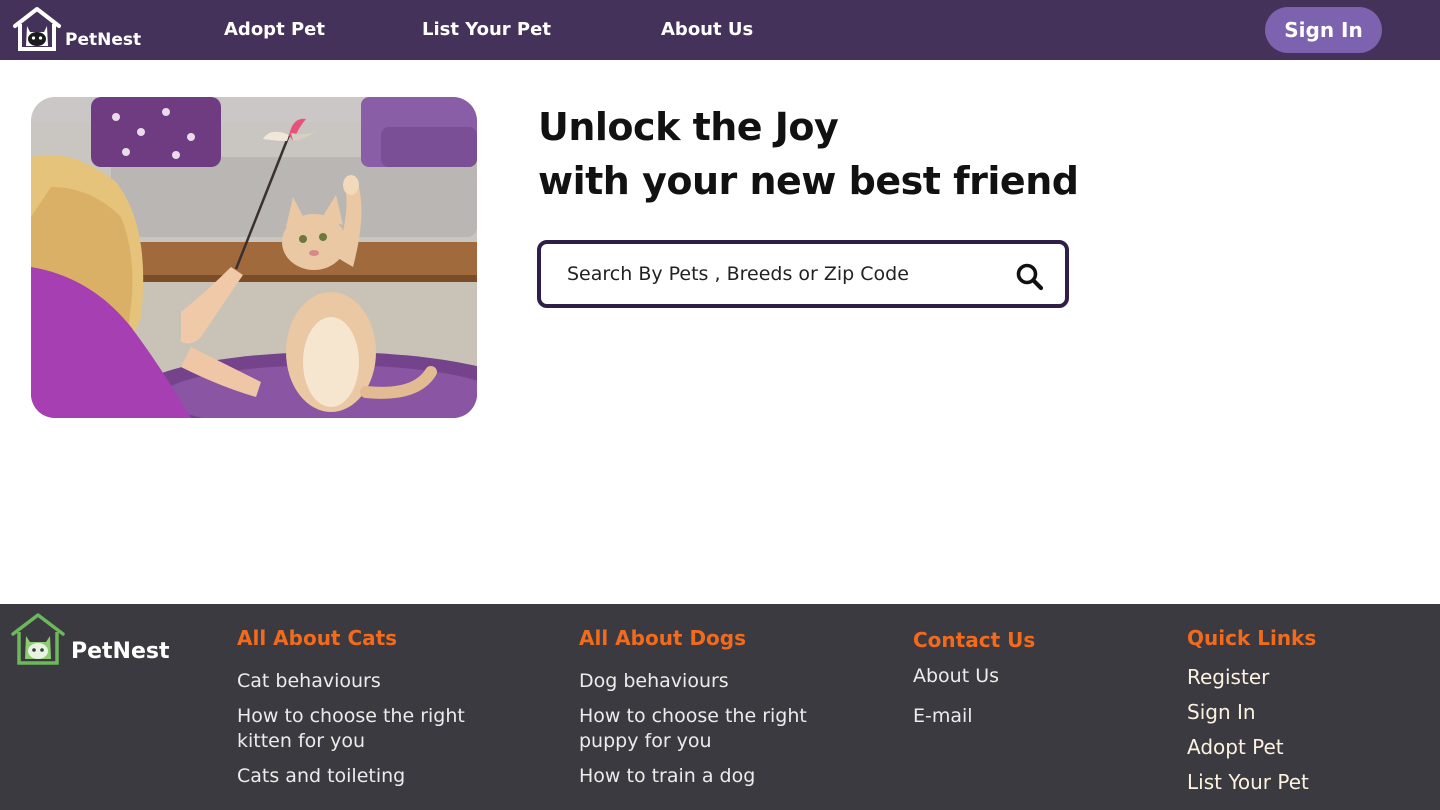  Describe the element at coordinates (714, 729) in the screenshot. I see `footer-link-choose-puppy: How to choose the right puppy for you` at that location.